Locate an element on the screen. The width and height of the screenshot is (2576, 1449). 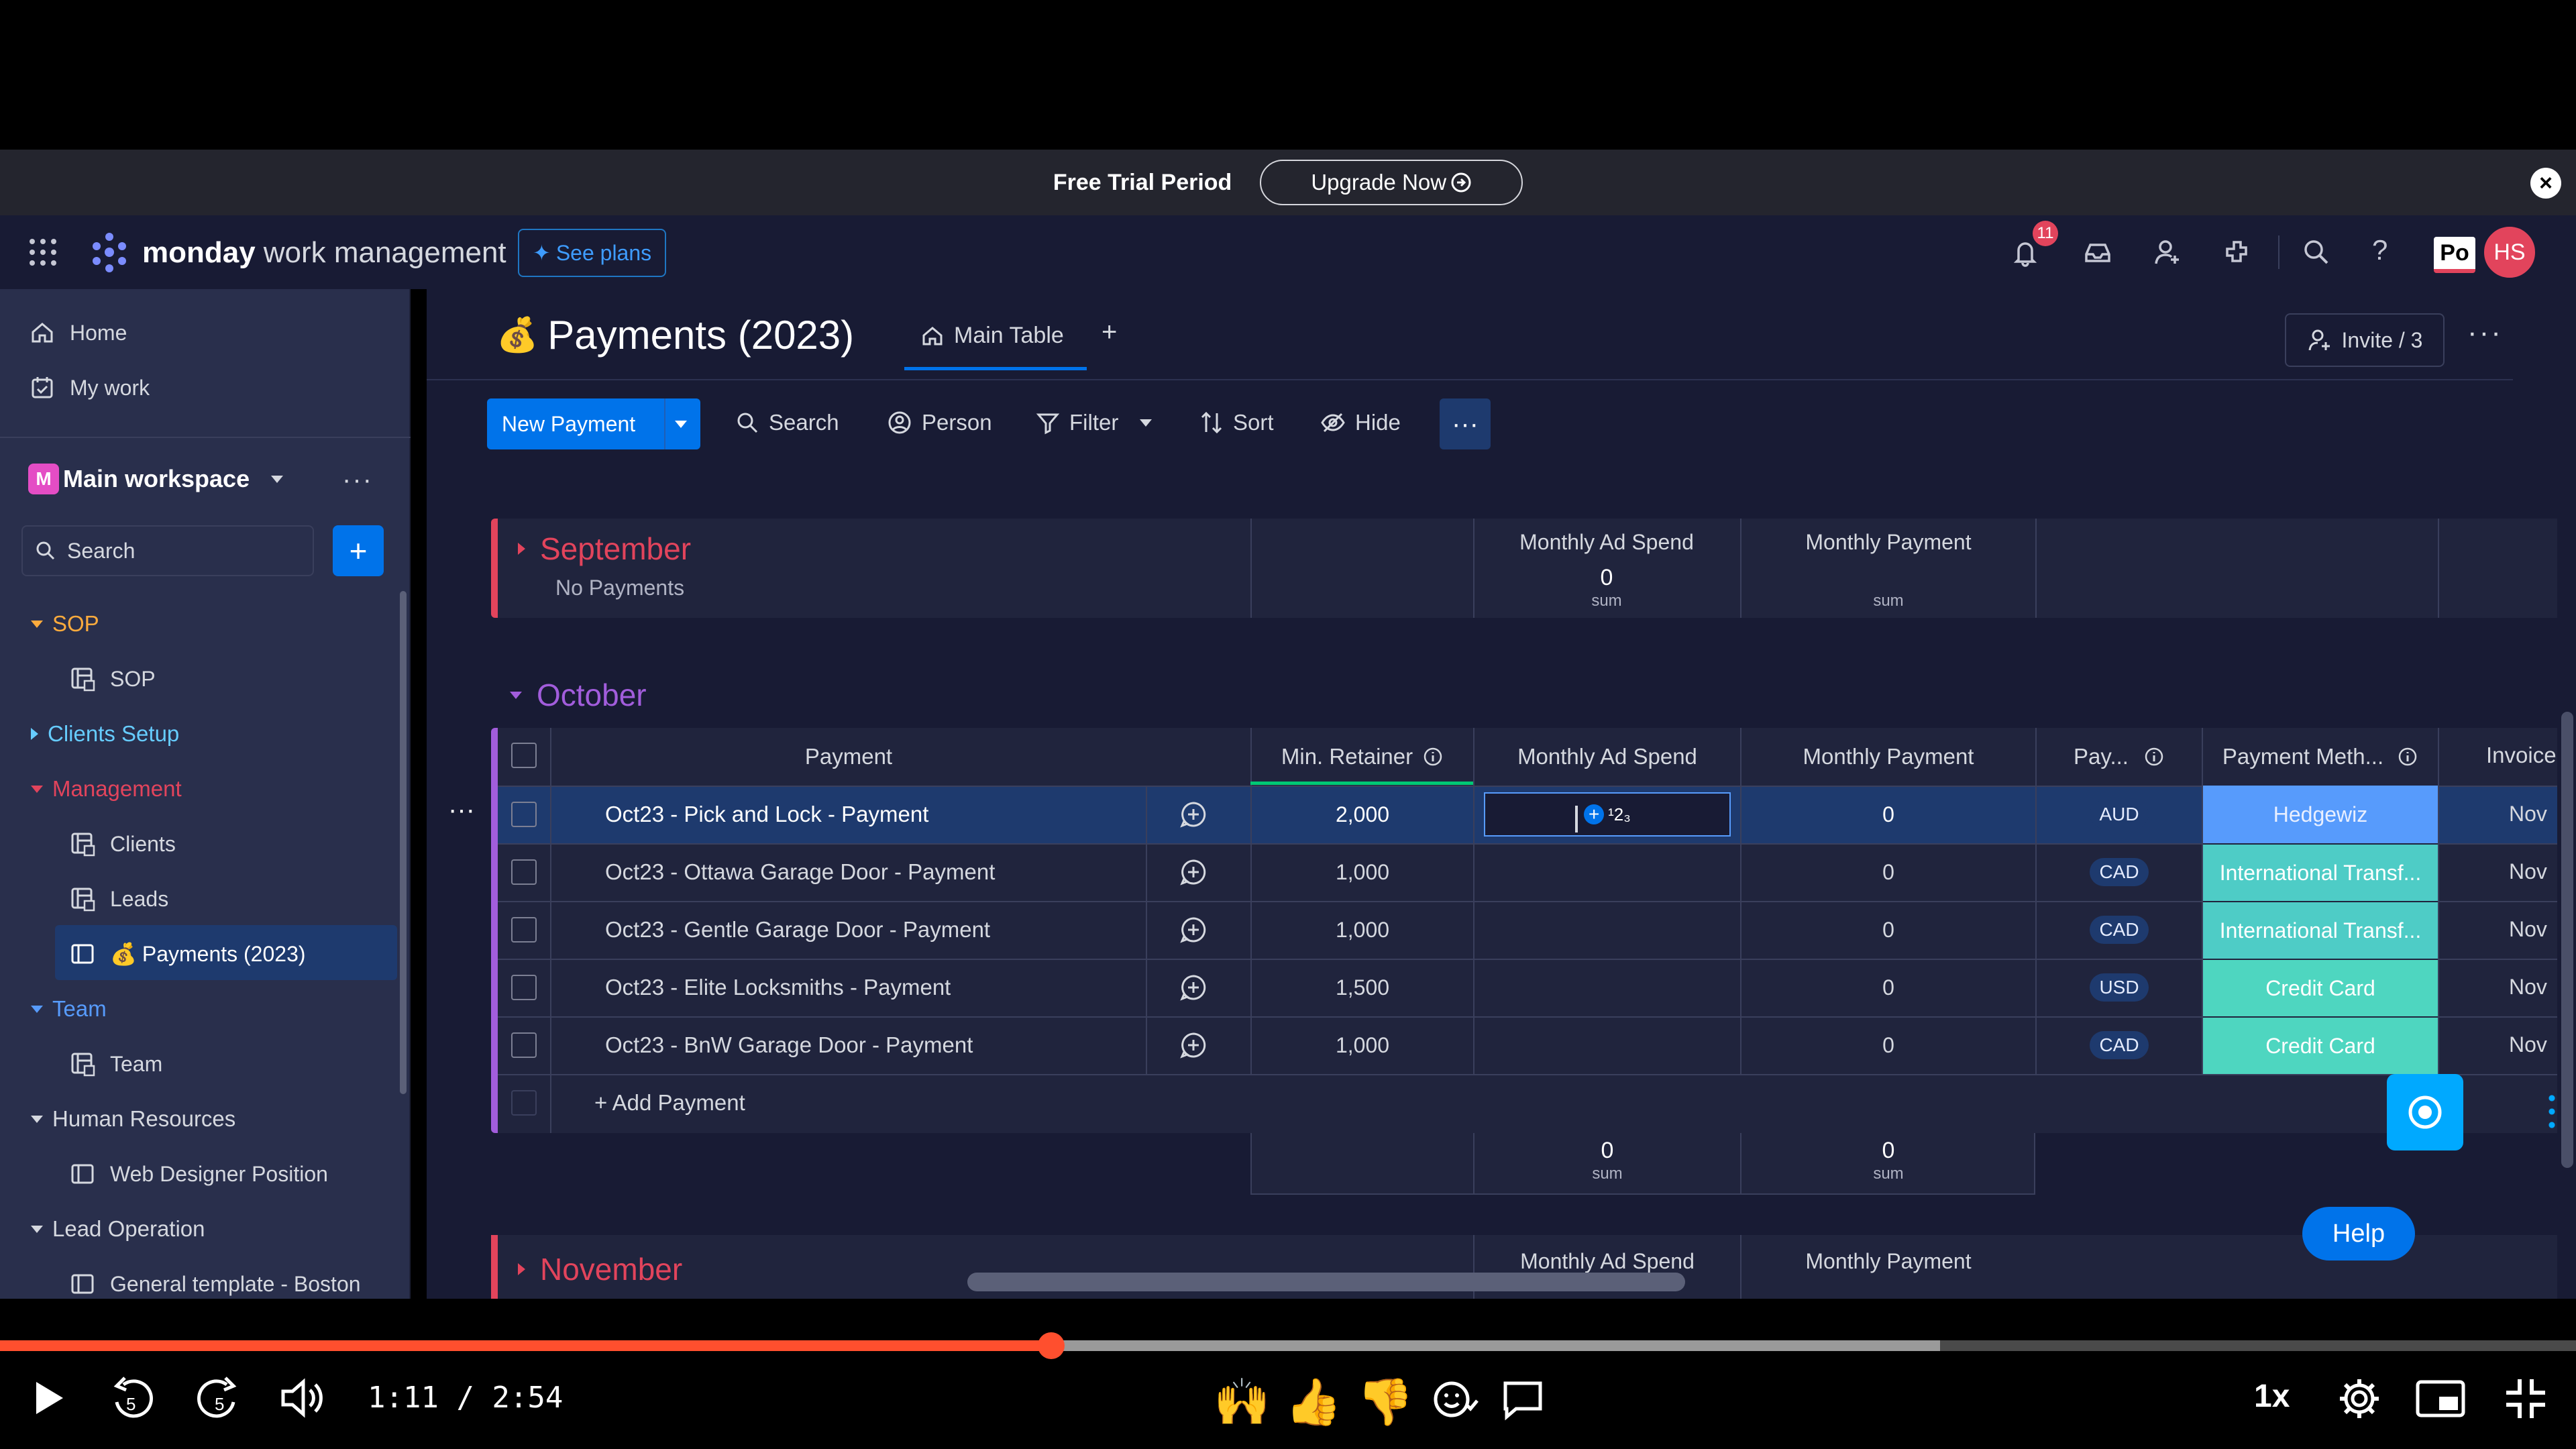
group-september-header: September is located at coordinates (604, 549).